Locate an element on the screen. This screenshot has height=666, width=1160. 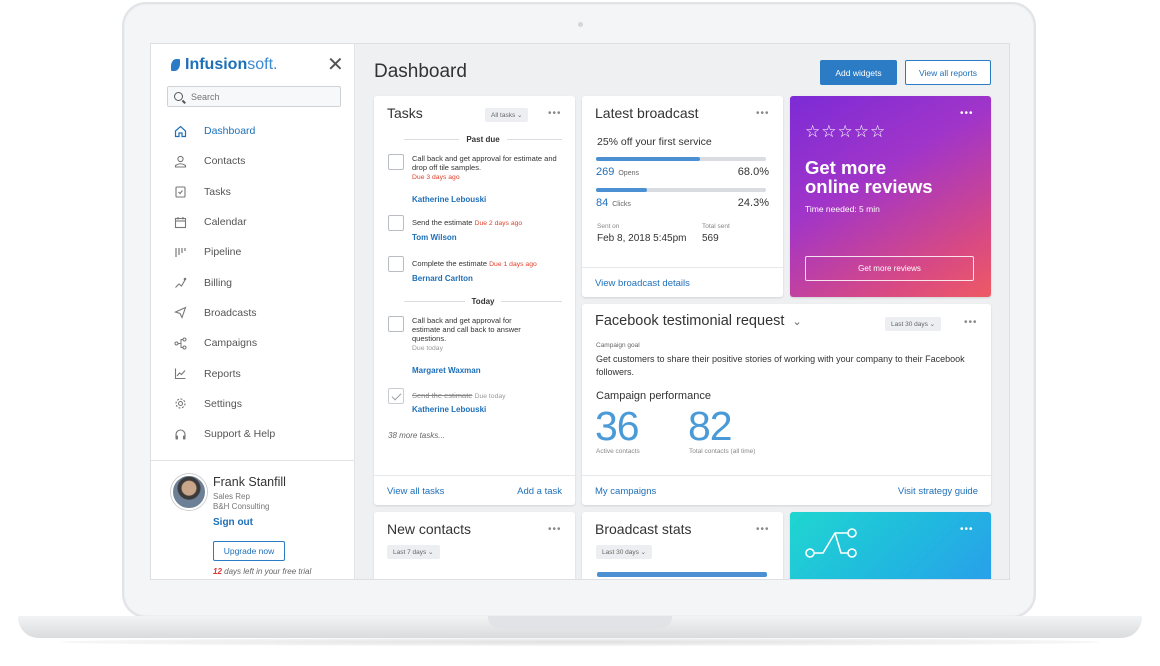
tasks-menu-icon: ••• is located at coordinates (555, 113).